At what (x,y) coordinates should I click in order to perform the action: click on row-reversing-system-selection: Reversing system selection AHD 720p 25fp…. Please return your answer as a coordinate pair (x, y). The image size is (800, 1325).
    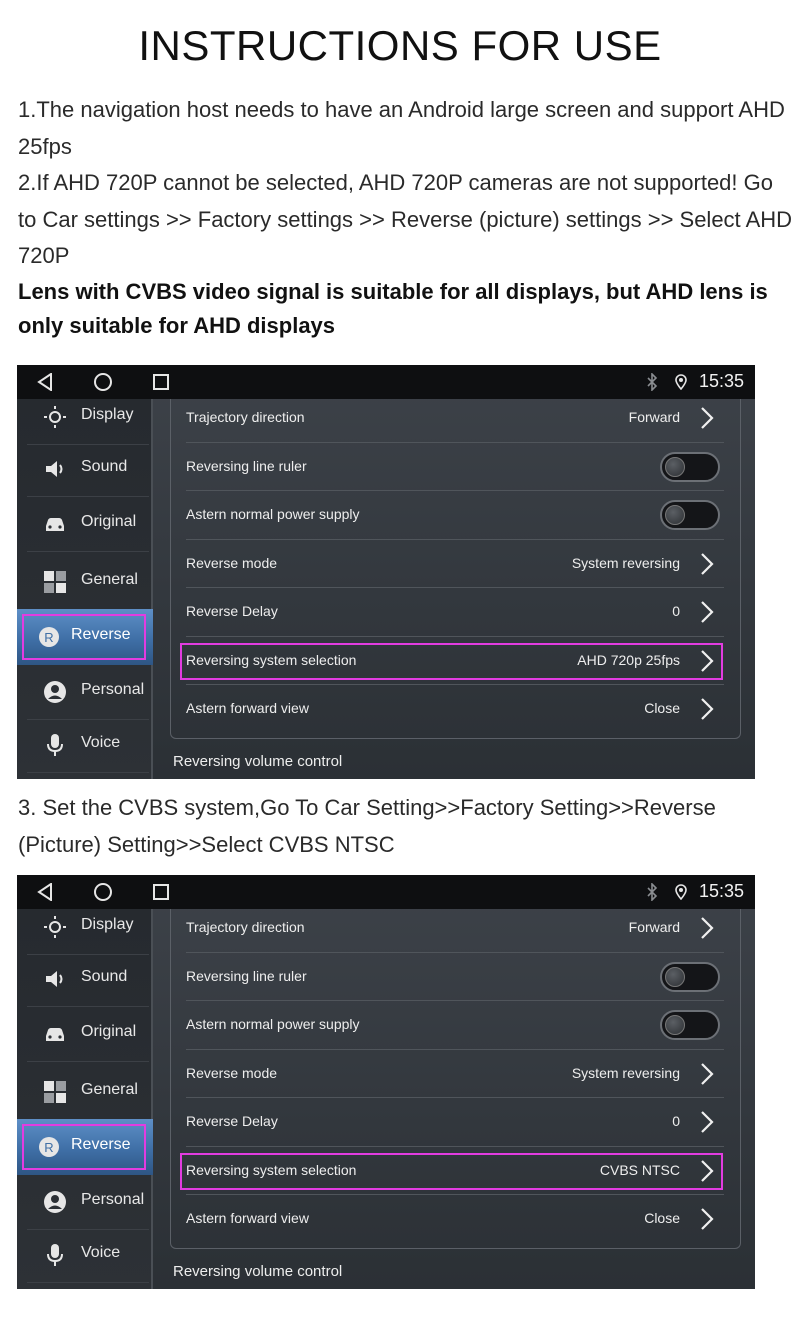
    Looking at the image, I should click on (452, 661).